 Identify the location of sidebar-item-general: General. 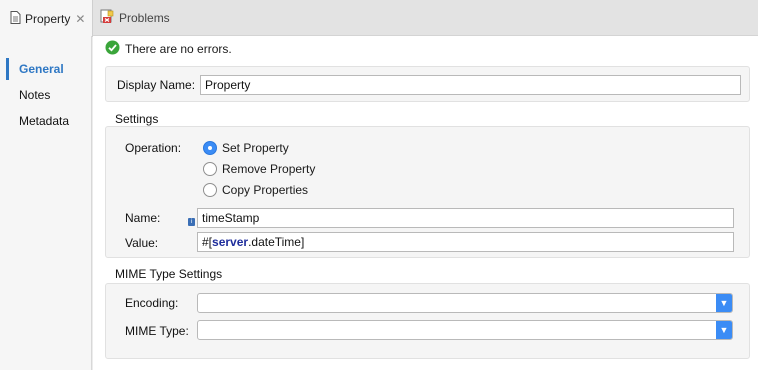
(46, 69).